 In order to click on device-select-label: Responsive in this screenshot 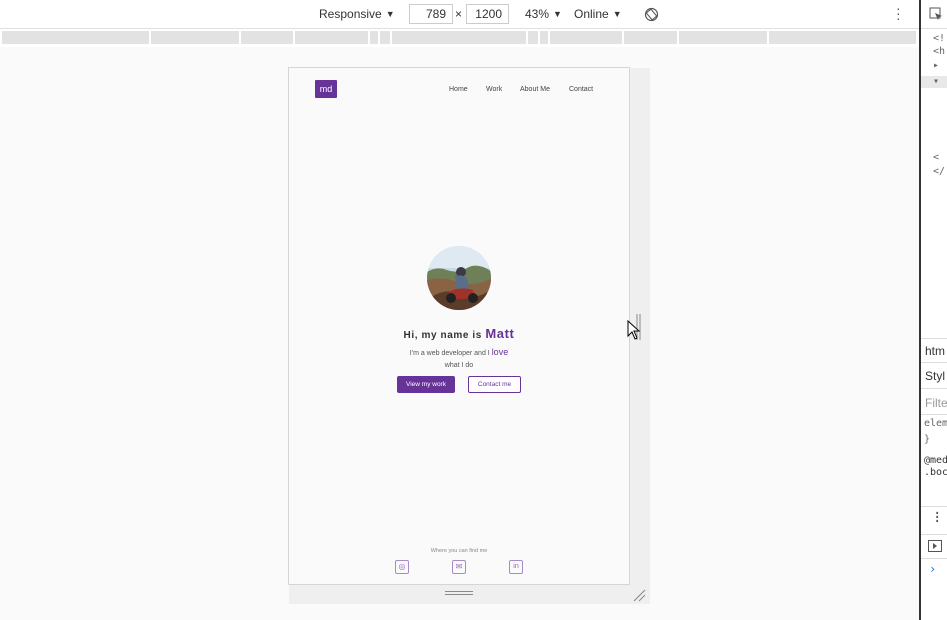, I will do `click(350, 14)`.